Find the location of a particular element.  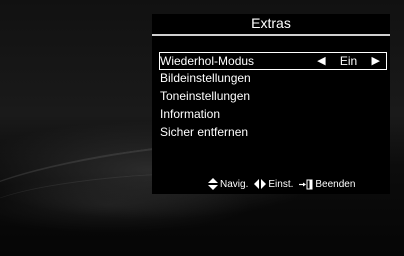

menu-item-information: Information is located at coordinates (273, 115).